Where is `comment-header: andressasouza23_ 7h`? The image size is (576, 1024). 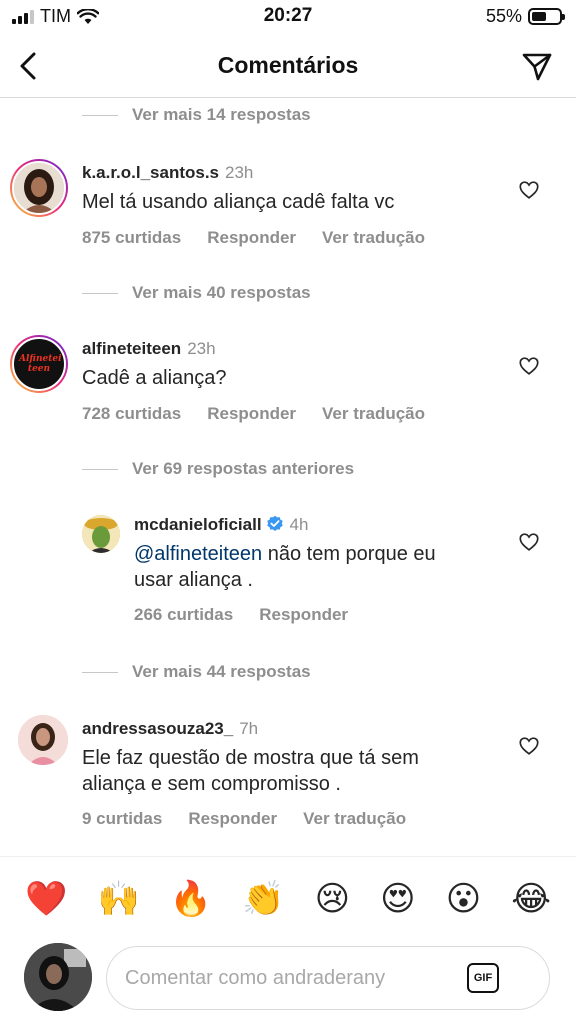 comment-header: andressasouza23_ 7h is located at coordinates (170, 729).